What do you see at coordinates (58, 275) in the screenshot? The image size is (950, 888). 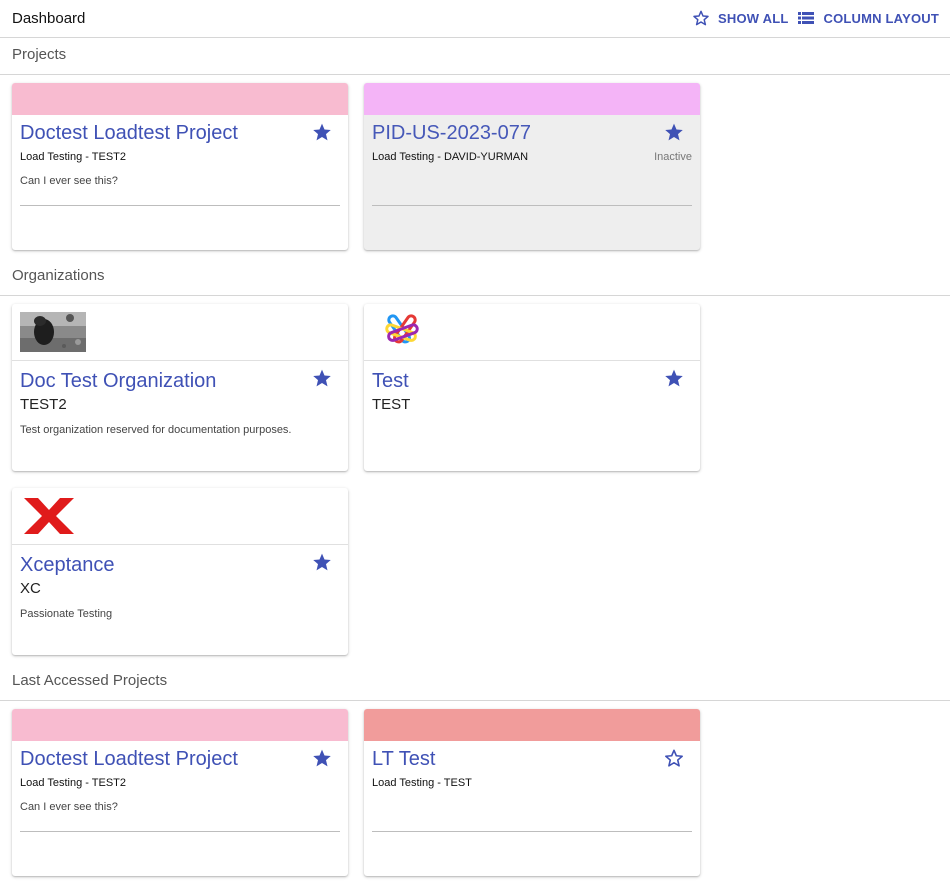 I see `organizations-heading: Organizations` at bounding box center [58, 275].